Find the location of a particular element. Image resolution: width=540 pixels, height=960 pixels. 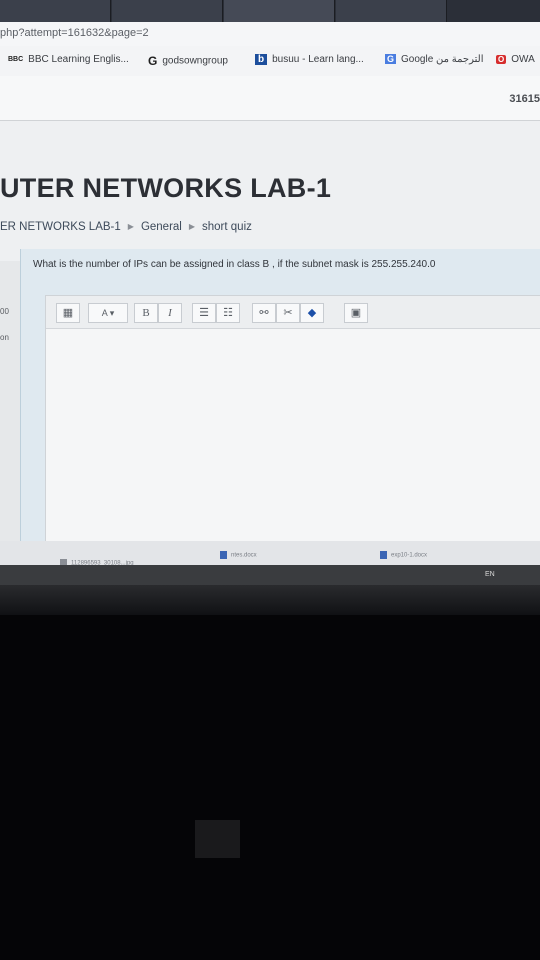

browser-tab-strip is located at coordinates (270, 11).